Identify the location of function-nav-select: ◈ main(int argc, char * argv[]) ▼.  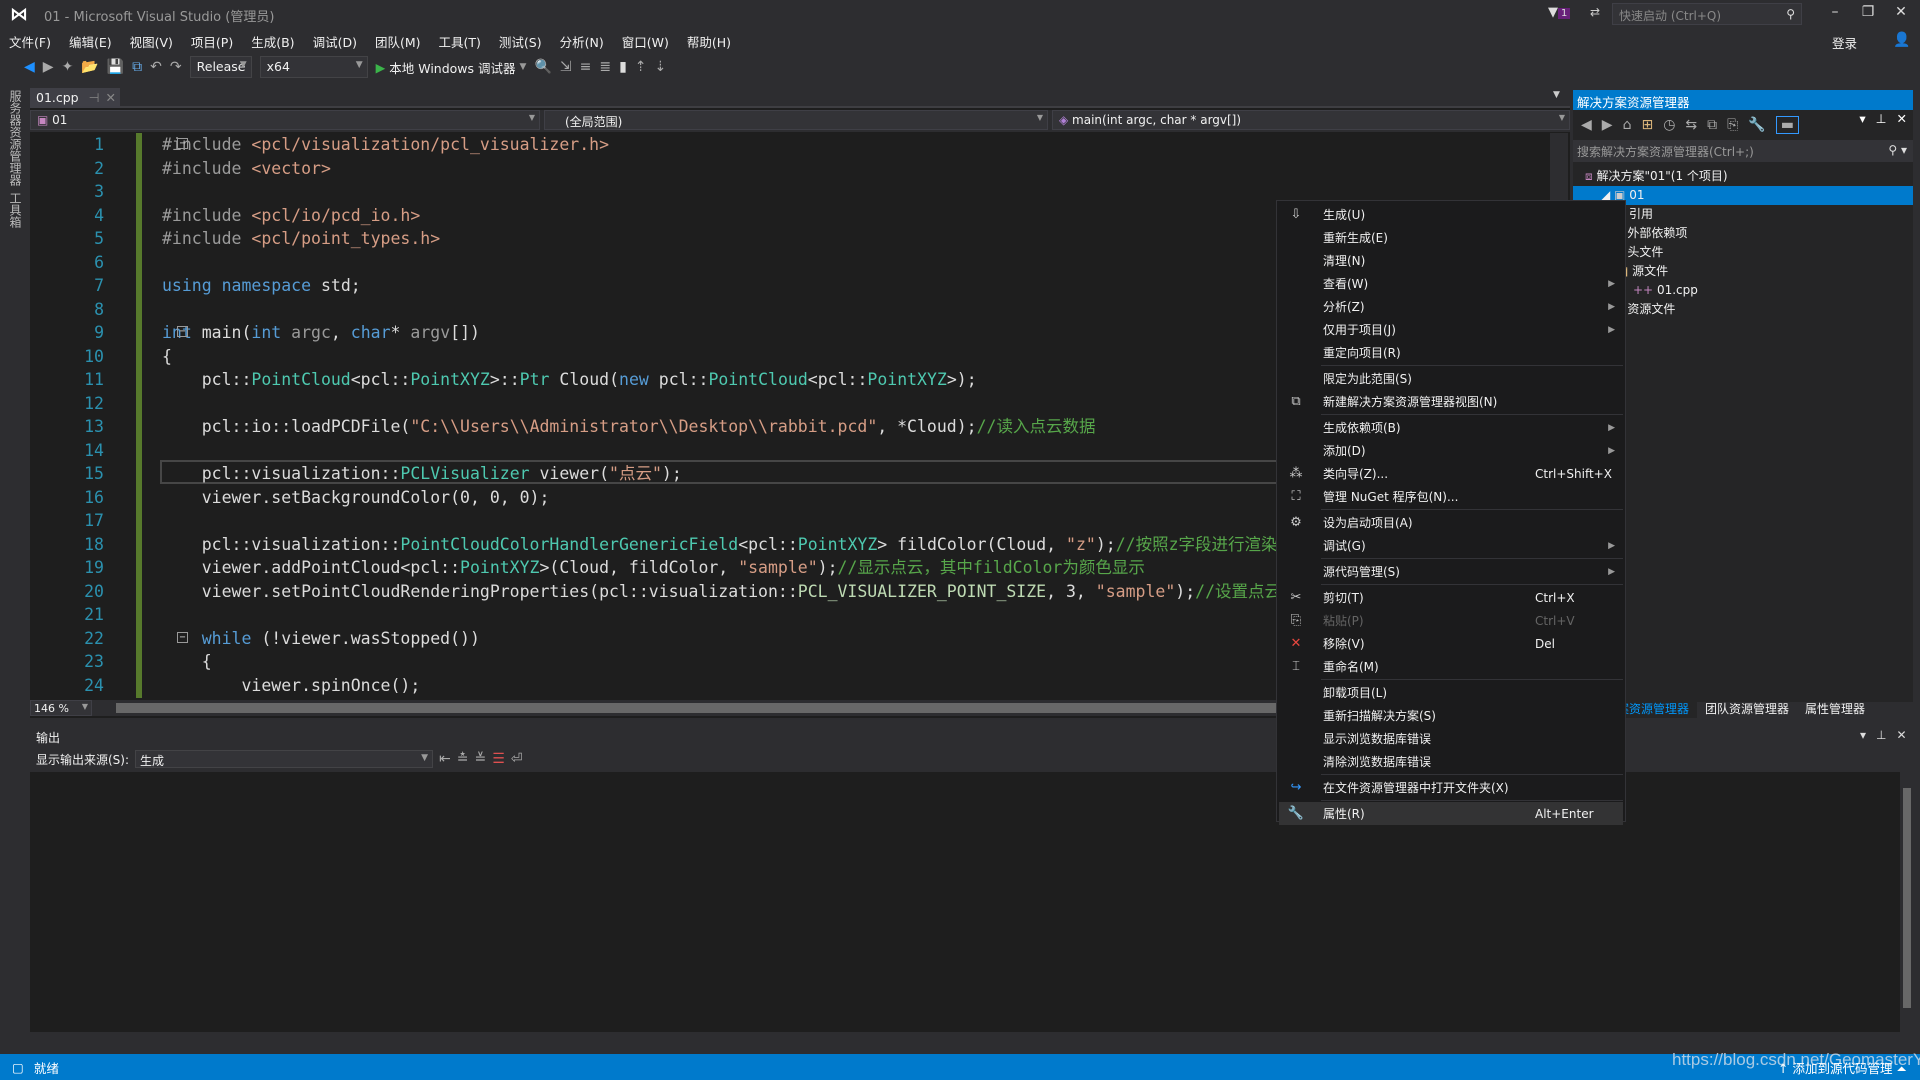
(1311, 120).